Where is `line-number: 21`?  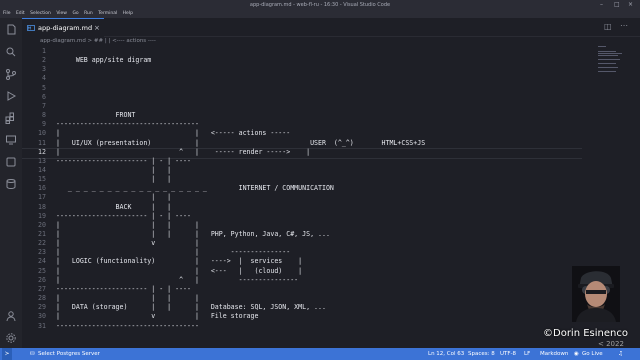
line-number: 21 is located at coordinates (42, 234).